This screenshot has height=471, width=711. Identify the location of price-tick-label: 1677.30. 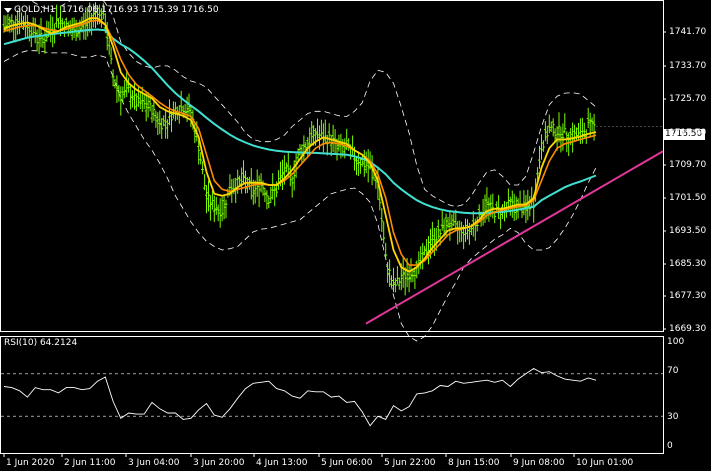
(688, 296).